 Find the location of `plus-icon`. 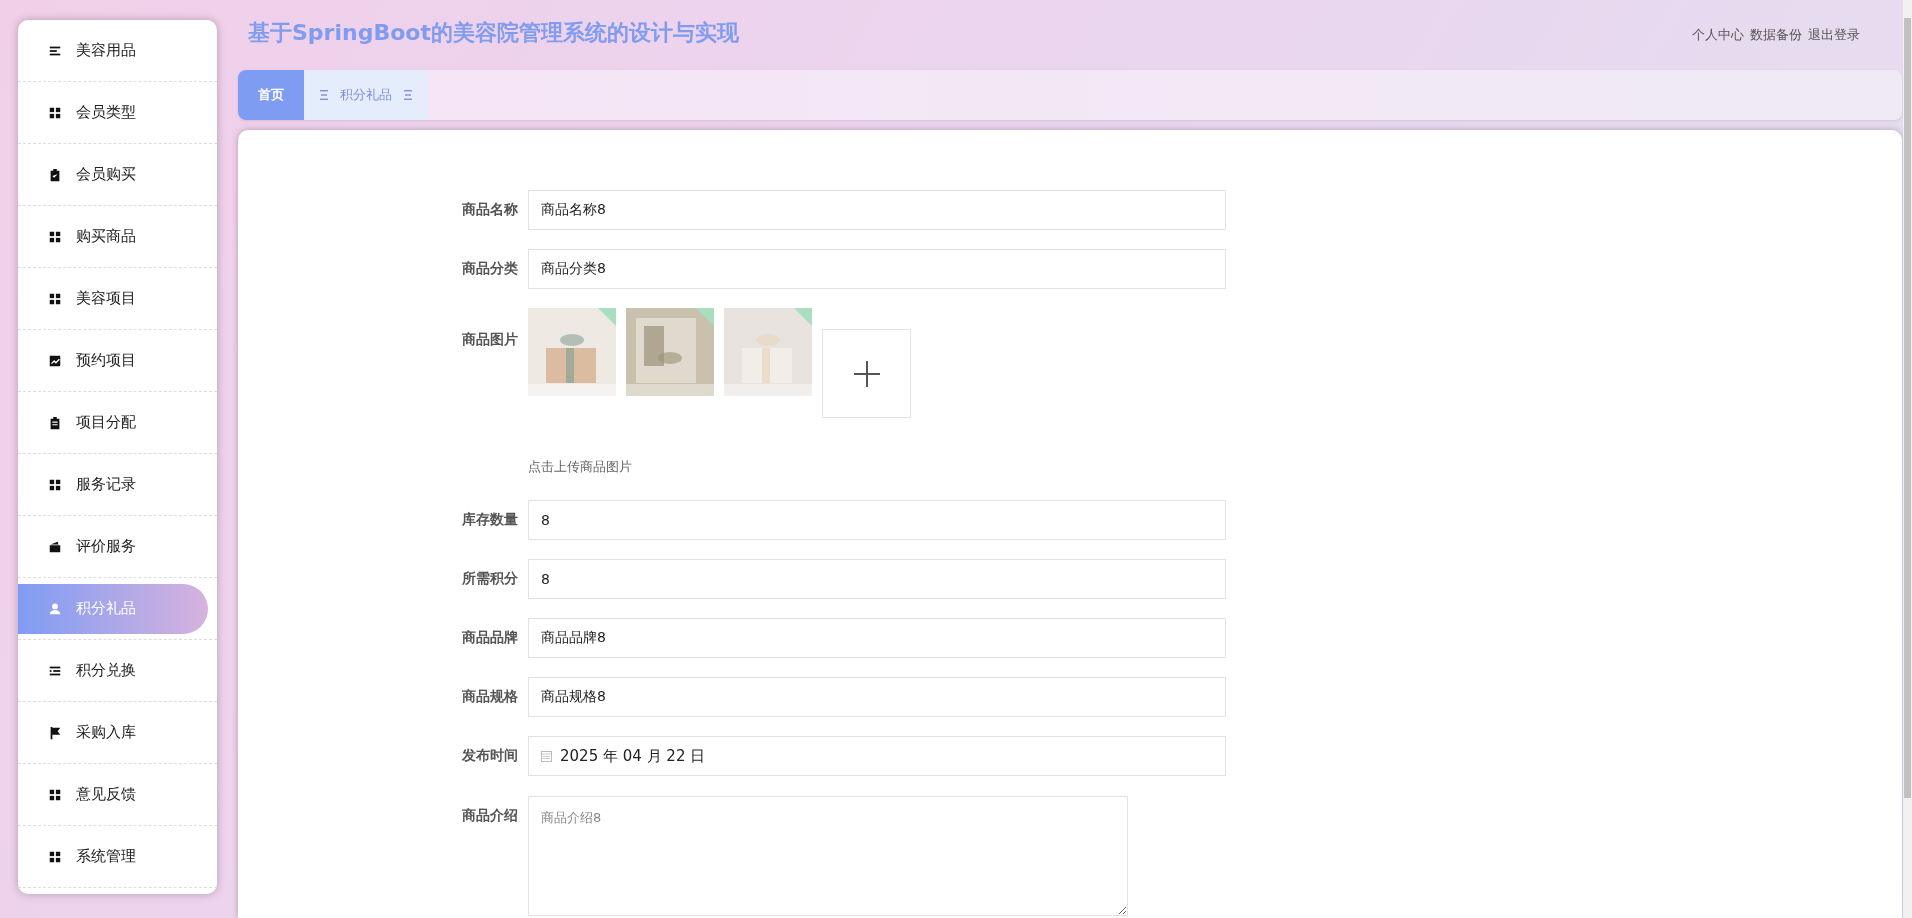

plus-icon is located at coordinates (866, 373).